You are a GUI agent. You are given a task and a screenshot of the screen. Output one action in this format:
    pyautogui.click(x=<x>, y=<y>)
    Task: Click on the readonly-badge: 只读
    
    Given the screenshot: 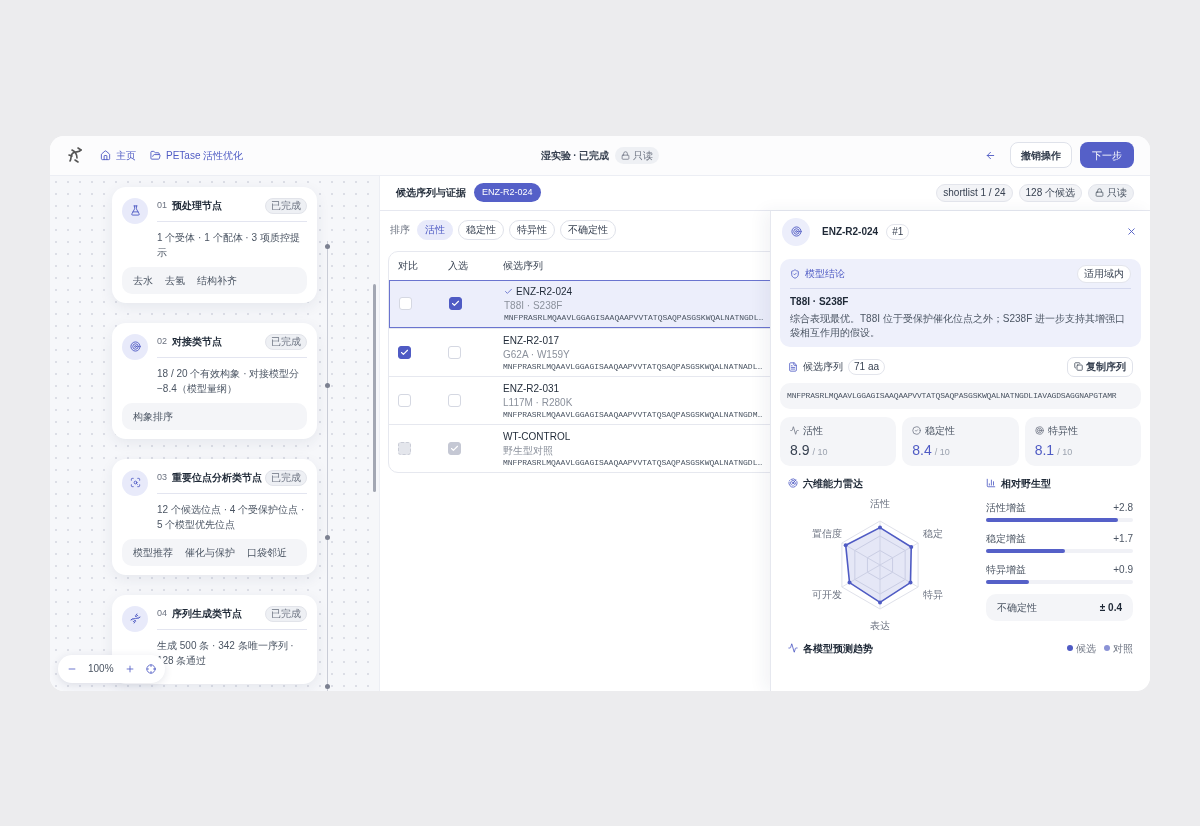 What is the action you would take?
    pyautogui.click(x=1111, y=192)
    